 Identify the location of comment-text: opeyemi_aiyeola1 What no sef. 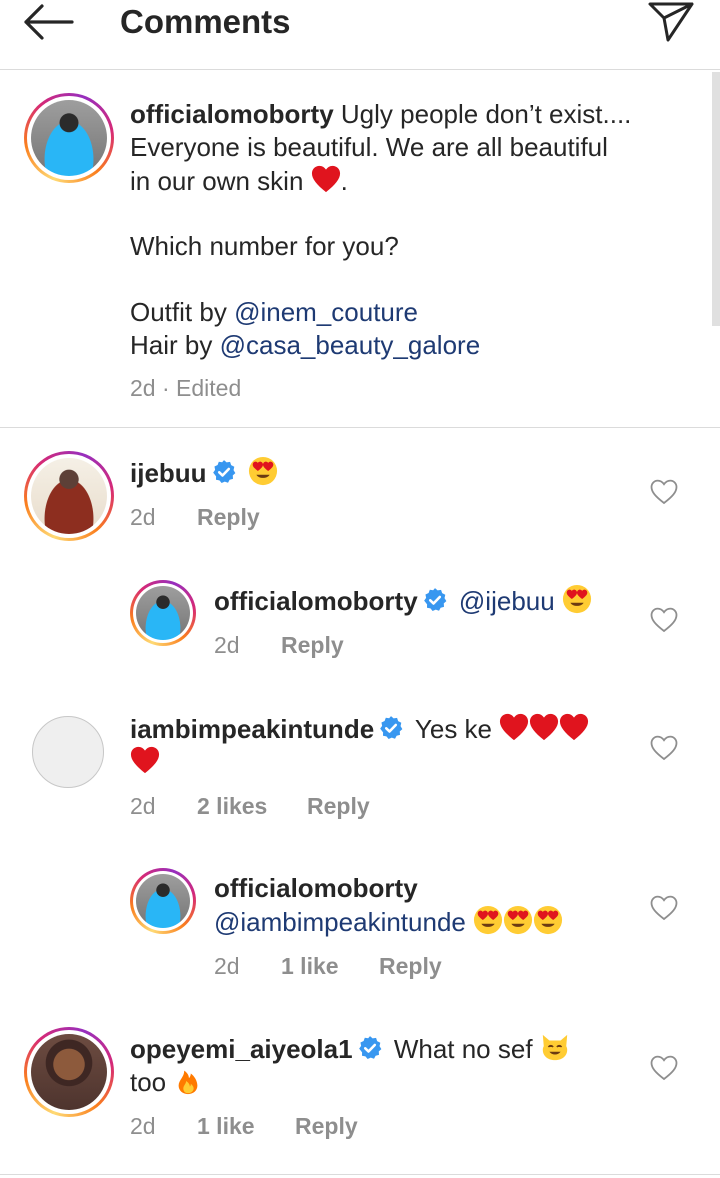
(380, 1049).